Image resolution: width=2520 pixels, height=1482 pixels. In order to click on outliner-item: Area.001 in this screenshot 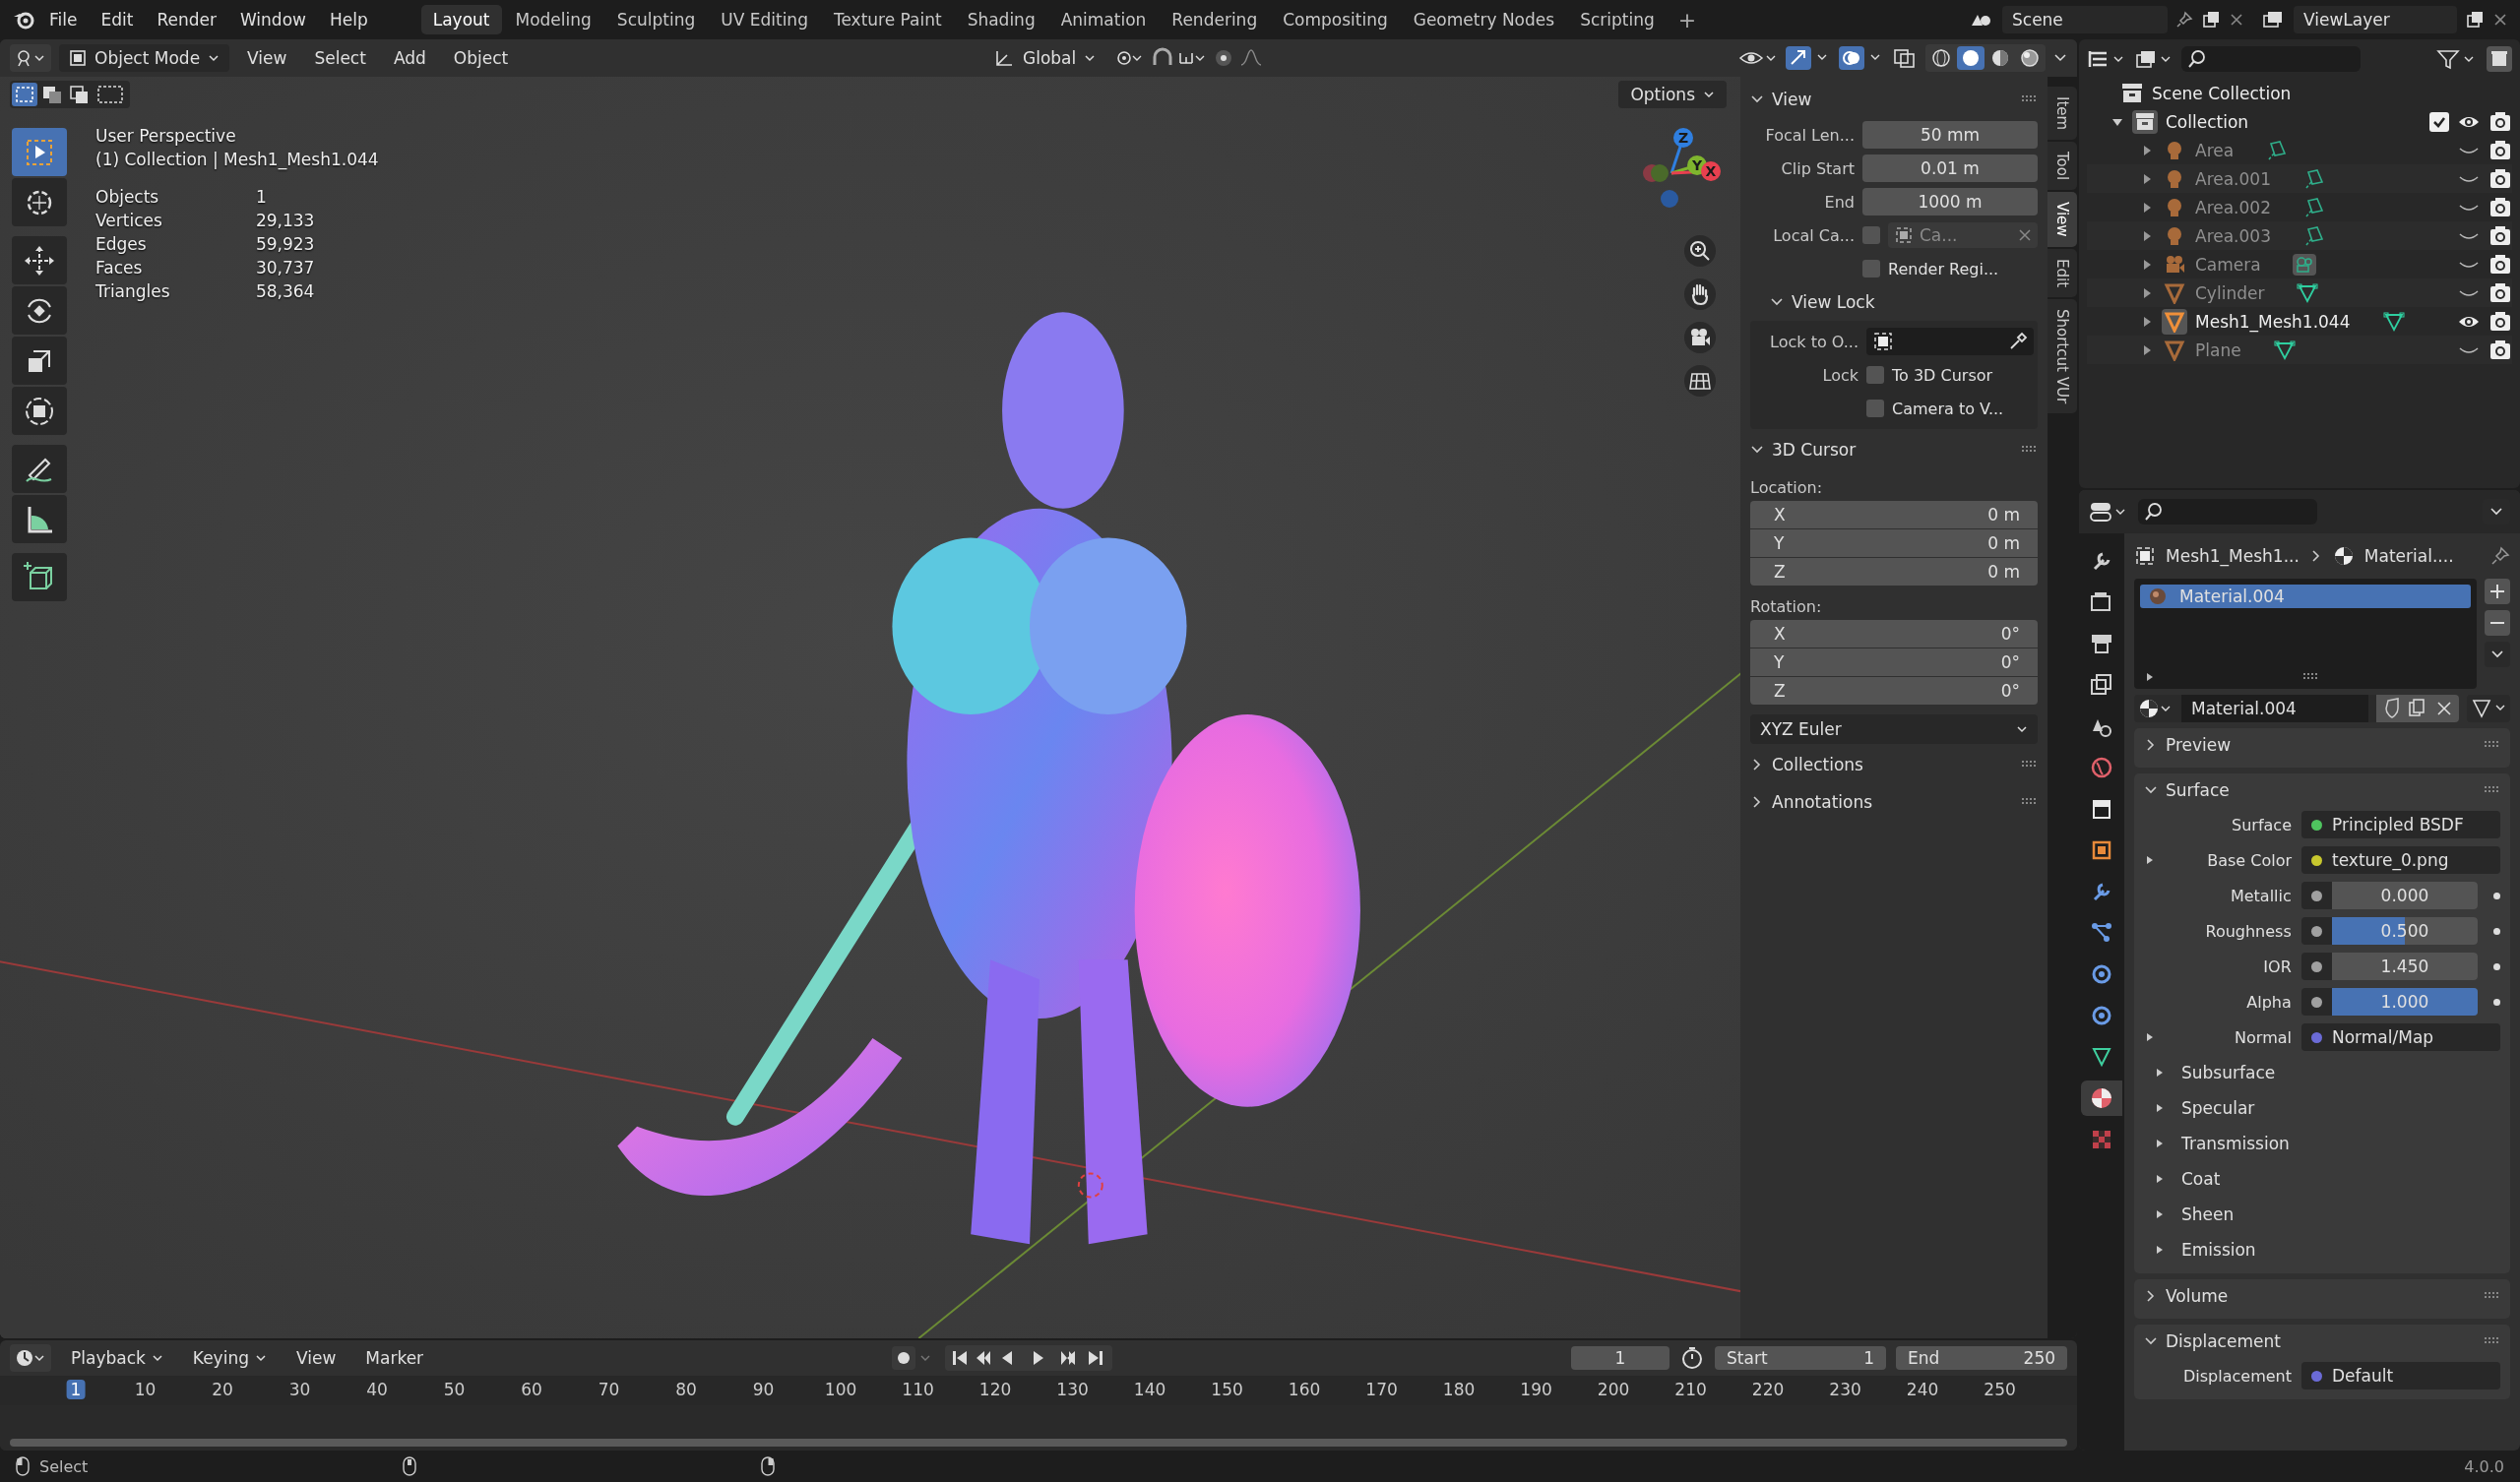, I will do `click(2233, 178)`.